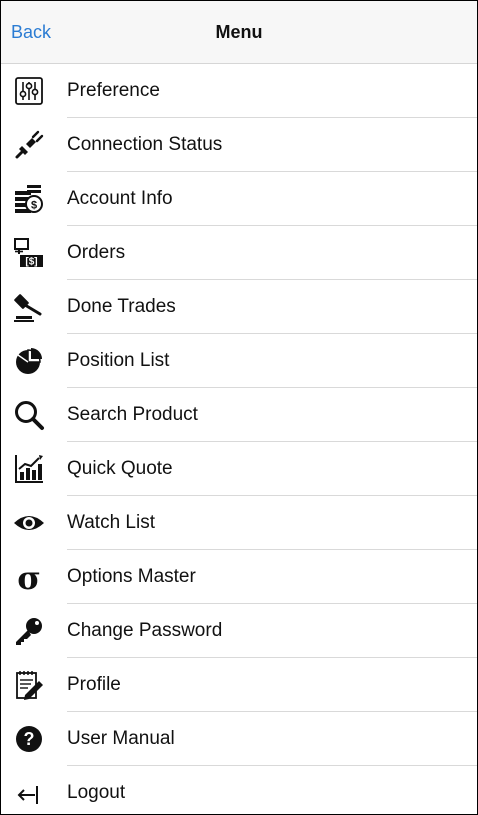 This screenshot has height=815, width=478. I want to click on logout-arrow-icon, so click(29, 793).